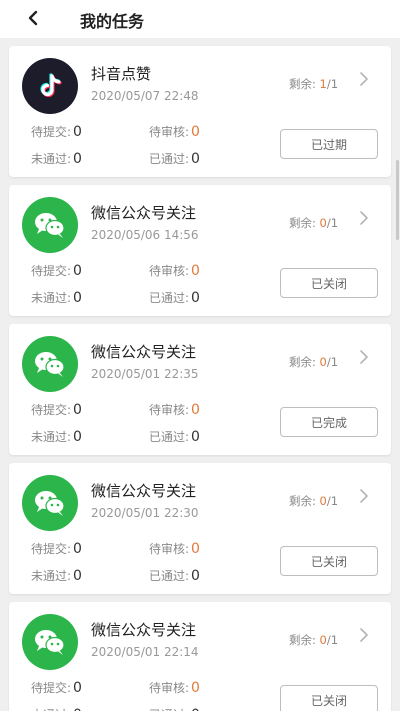 This screenshot has width=400, height=711. I want to click on task-time: 2020/05/01 22:14, so click(145, 652).